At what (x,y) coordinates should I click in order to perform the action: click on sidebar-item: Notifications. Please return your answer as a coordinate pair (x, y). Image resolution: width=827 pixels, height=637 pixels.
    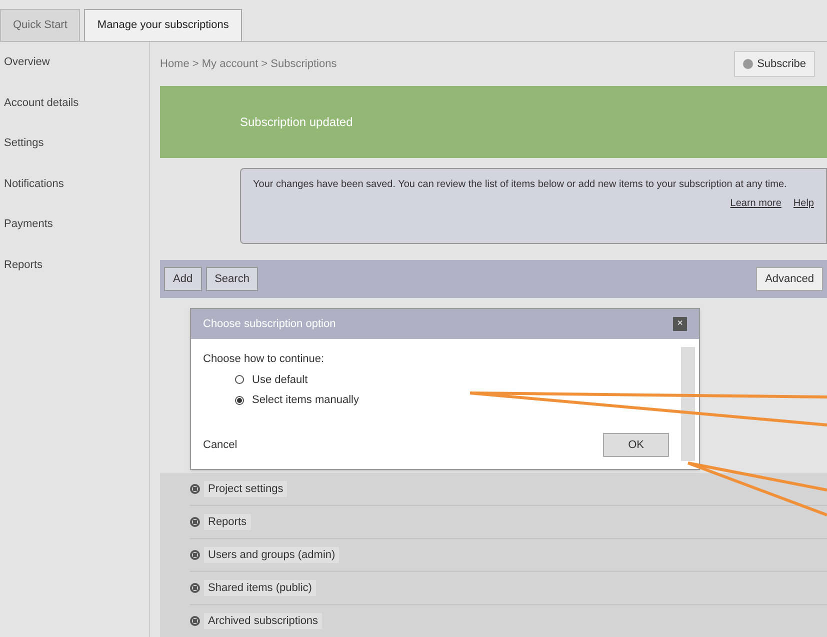
    Looking at the image, I should click on (76, 184).